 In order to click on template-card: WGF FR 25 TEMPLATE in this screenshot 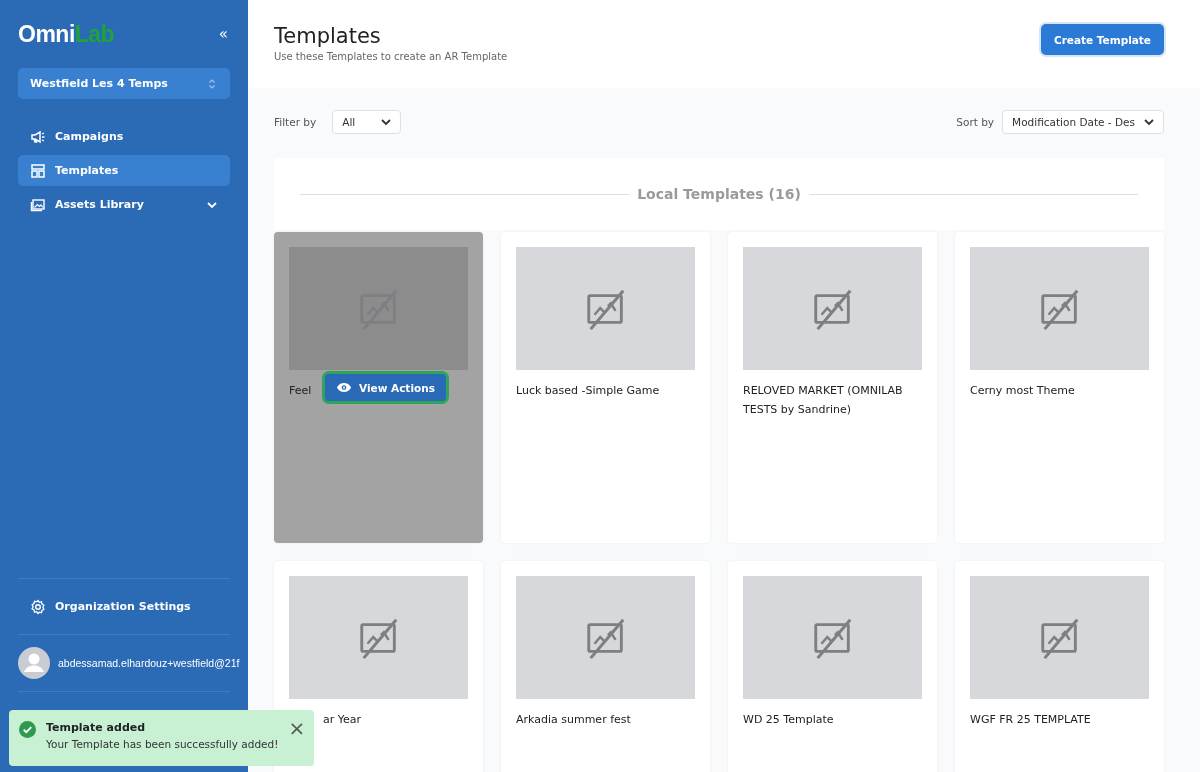, I will do `click(1059, 666)`.